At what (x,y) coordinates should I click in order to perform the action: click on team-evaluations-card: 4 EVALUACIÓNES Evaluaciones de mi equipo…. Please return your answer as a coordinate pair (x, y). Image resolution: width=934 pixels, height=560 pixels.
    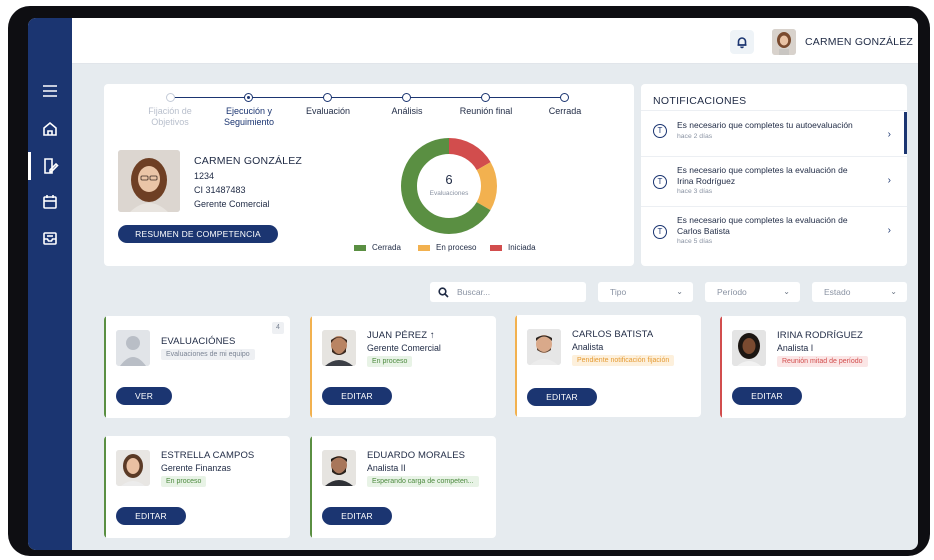
    Looking at the image, I should click on (197, 367).